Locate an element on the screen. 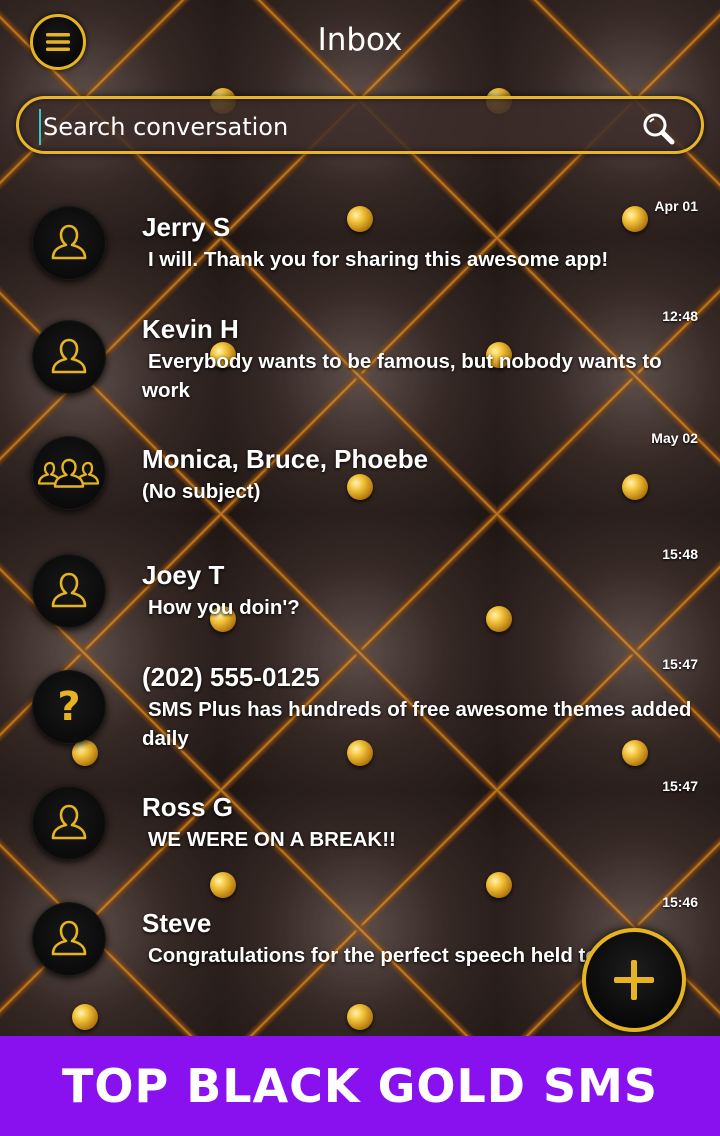 This screenshot has height=1136, width=720. page-title: Inbox is located at coordinates (360, 40).